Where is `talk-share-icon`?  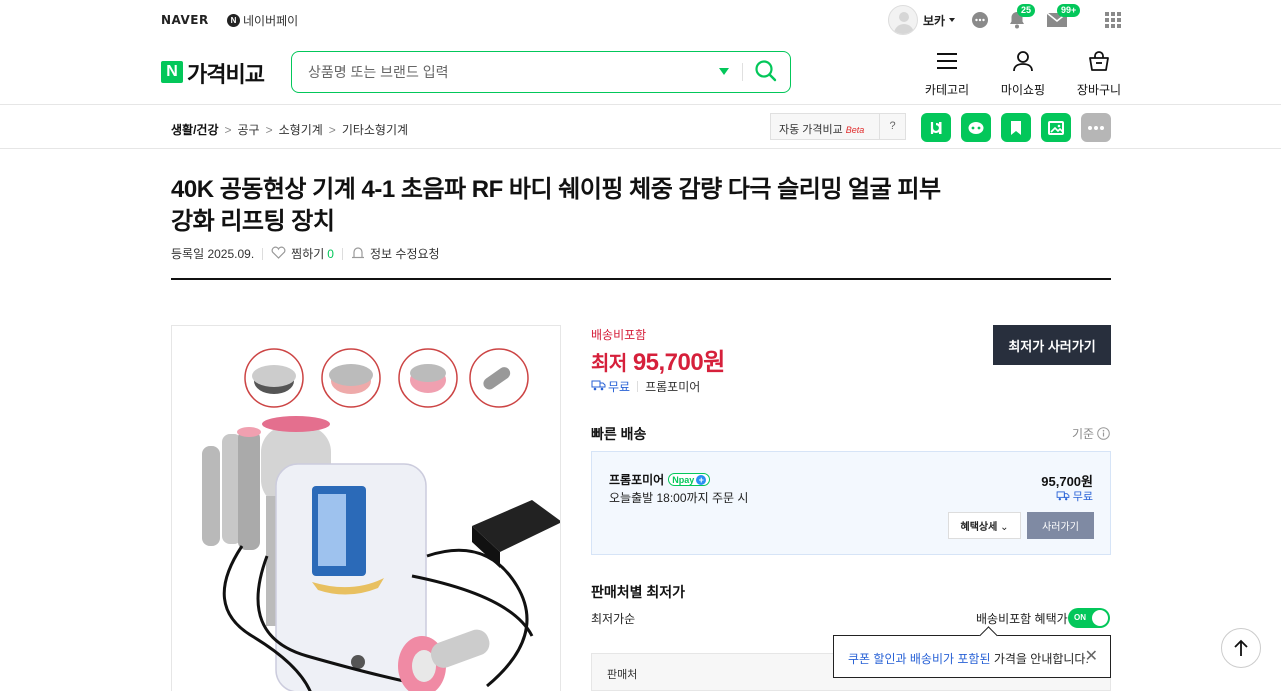
talk-share-icon is located at coordinates (976, 127).